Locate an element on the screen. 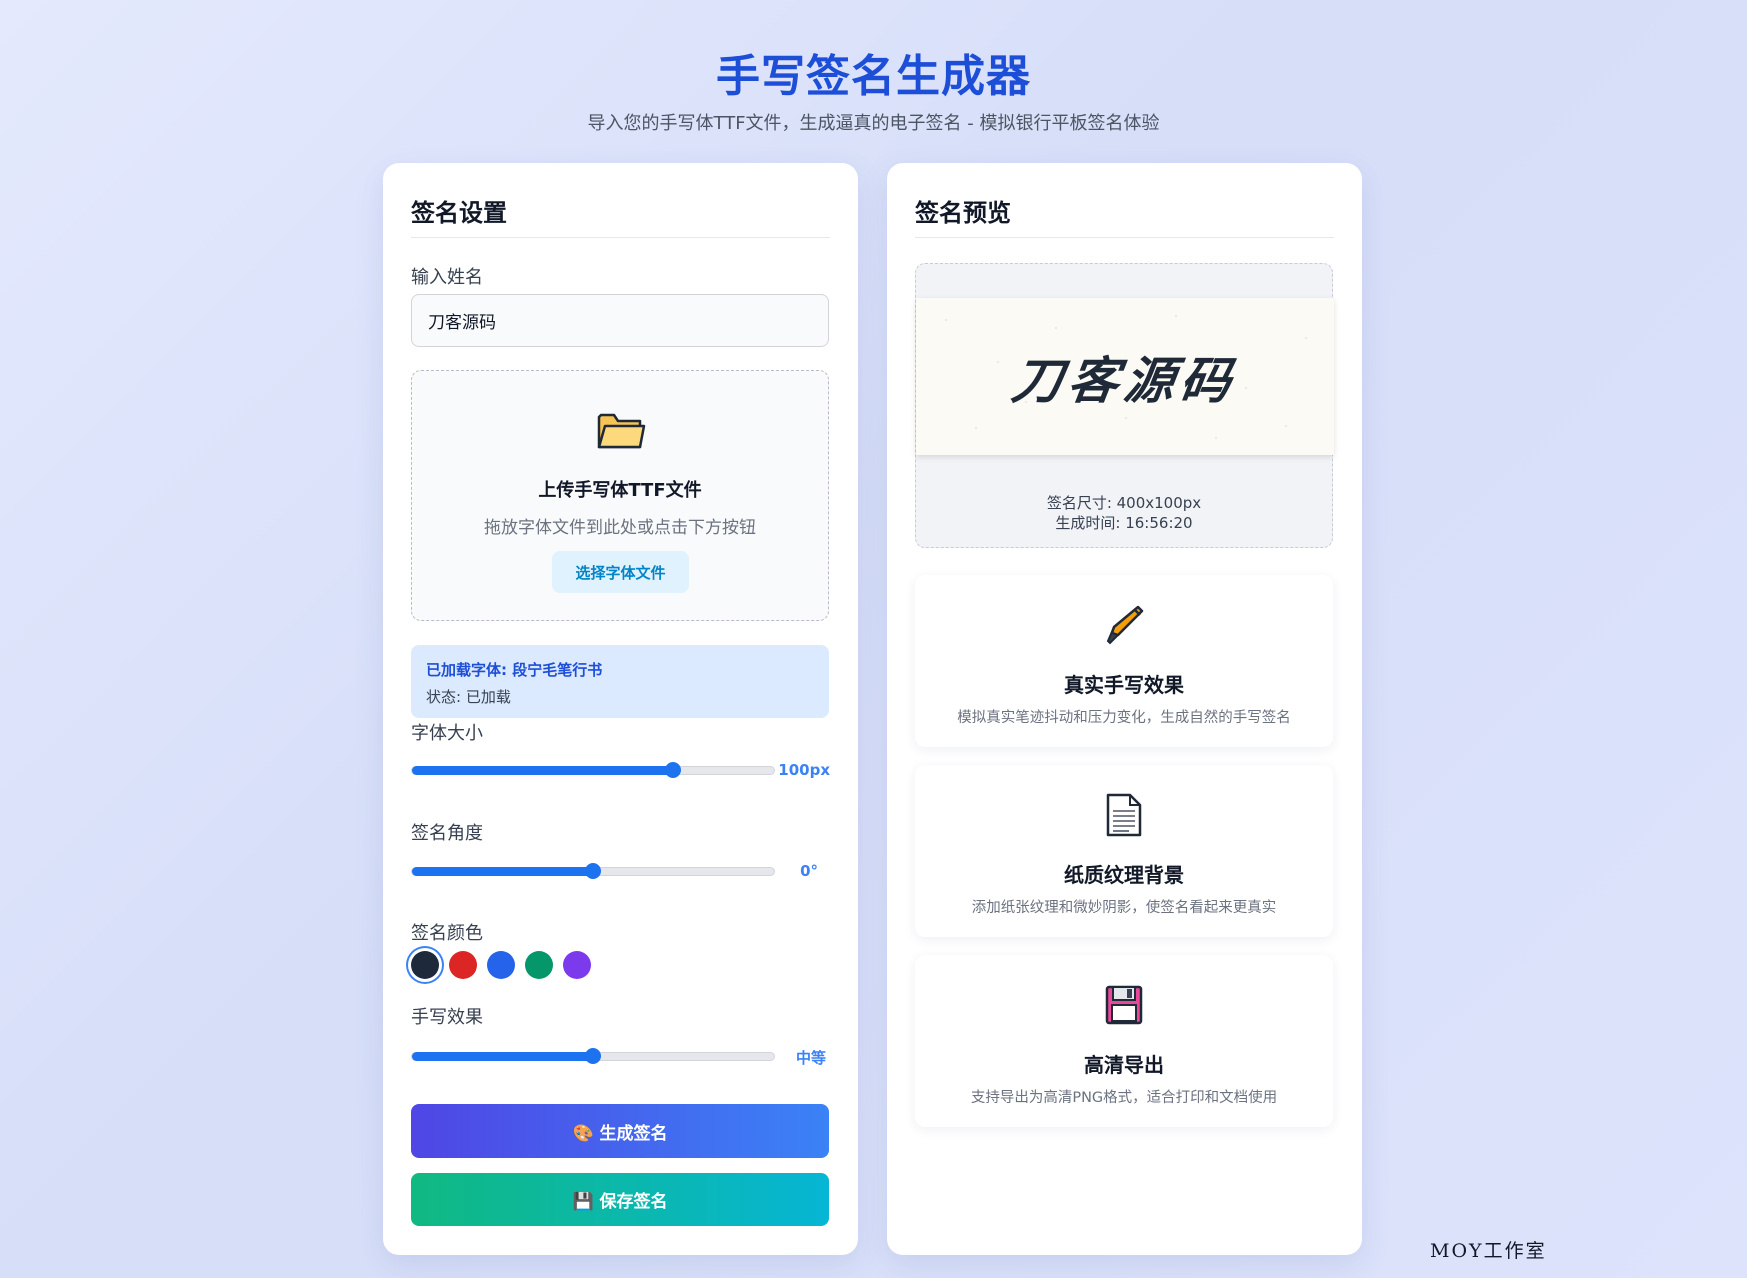 This screenshot has height=1278, width=1747. fountain-pen-icon is located at coordinates (1125, 625).